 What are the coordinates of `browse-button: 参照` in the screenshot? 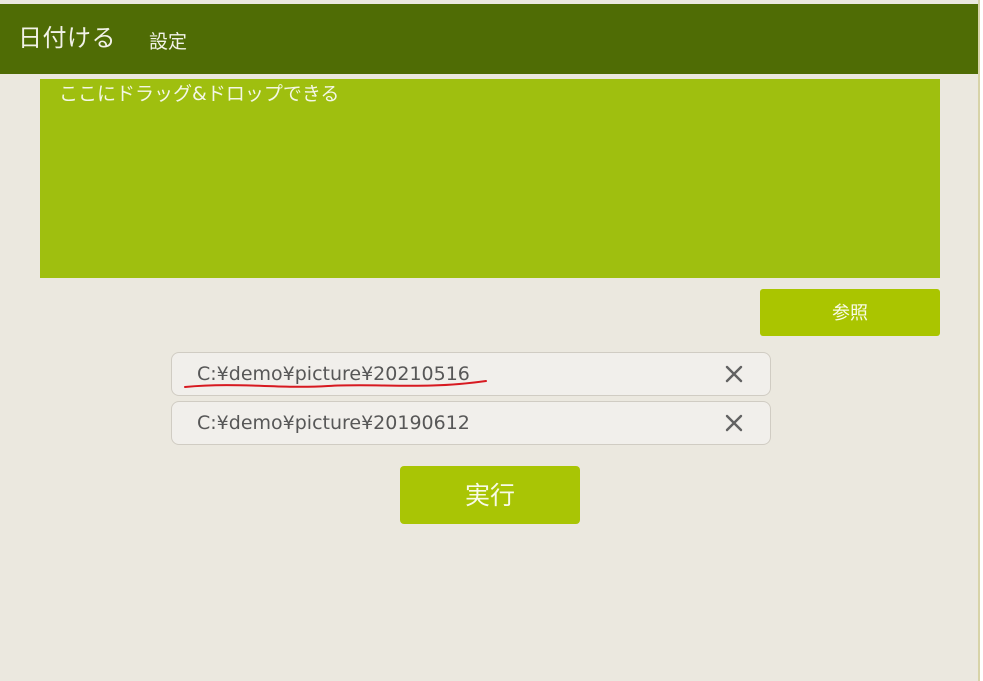 It's located at (850, 312).